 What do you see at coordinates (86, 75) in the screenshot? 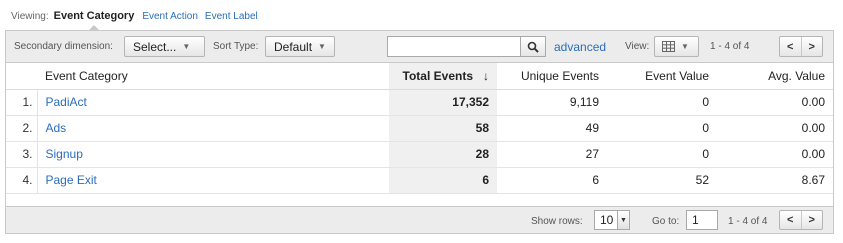
I see `column-label: Event Category` at bounding box center [86, 75].